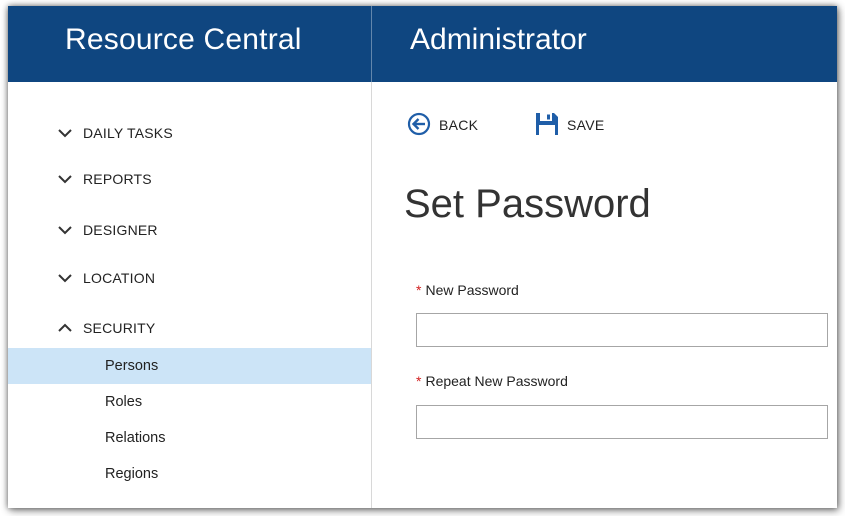 This screenshot has width=845, height=516. Describe the element at coordinates (459, 125) in the screenshot. I see `back-button-label: BACK` at that location.